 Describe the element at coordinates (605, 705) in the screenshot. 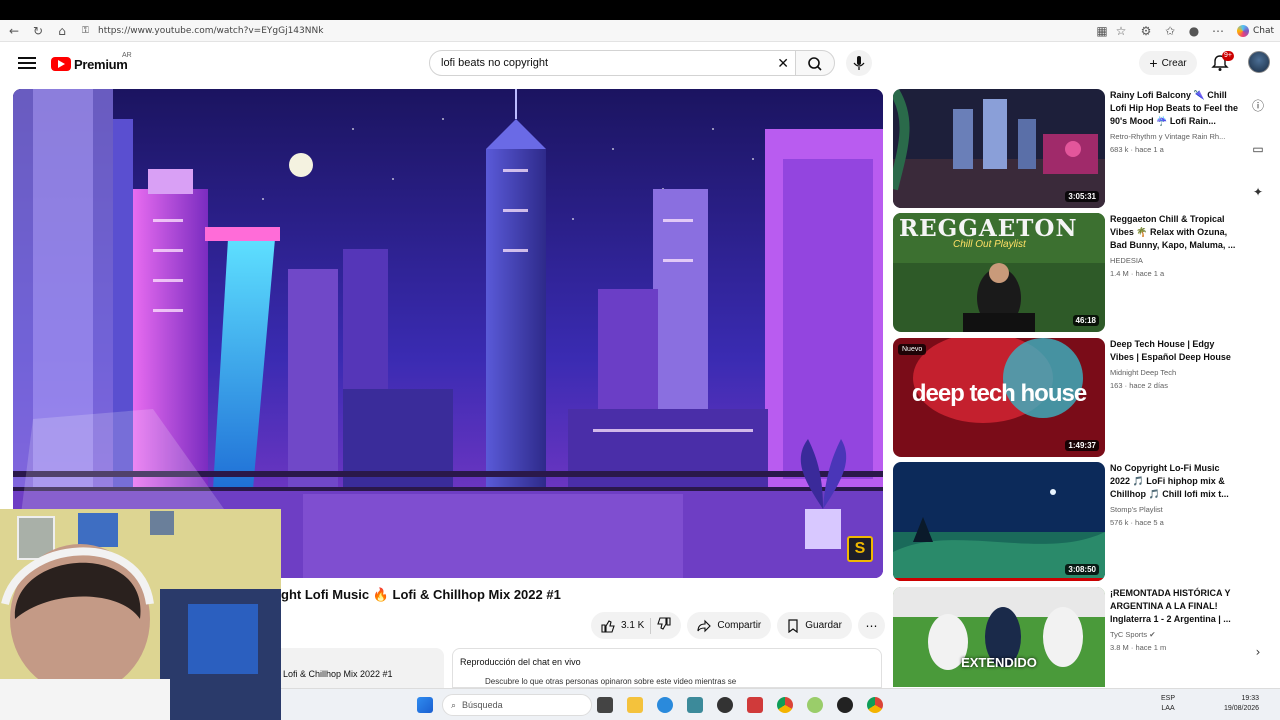

I see `task-view-icon` at that location.